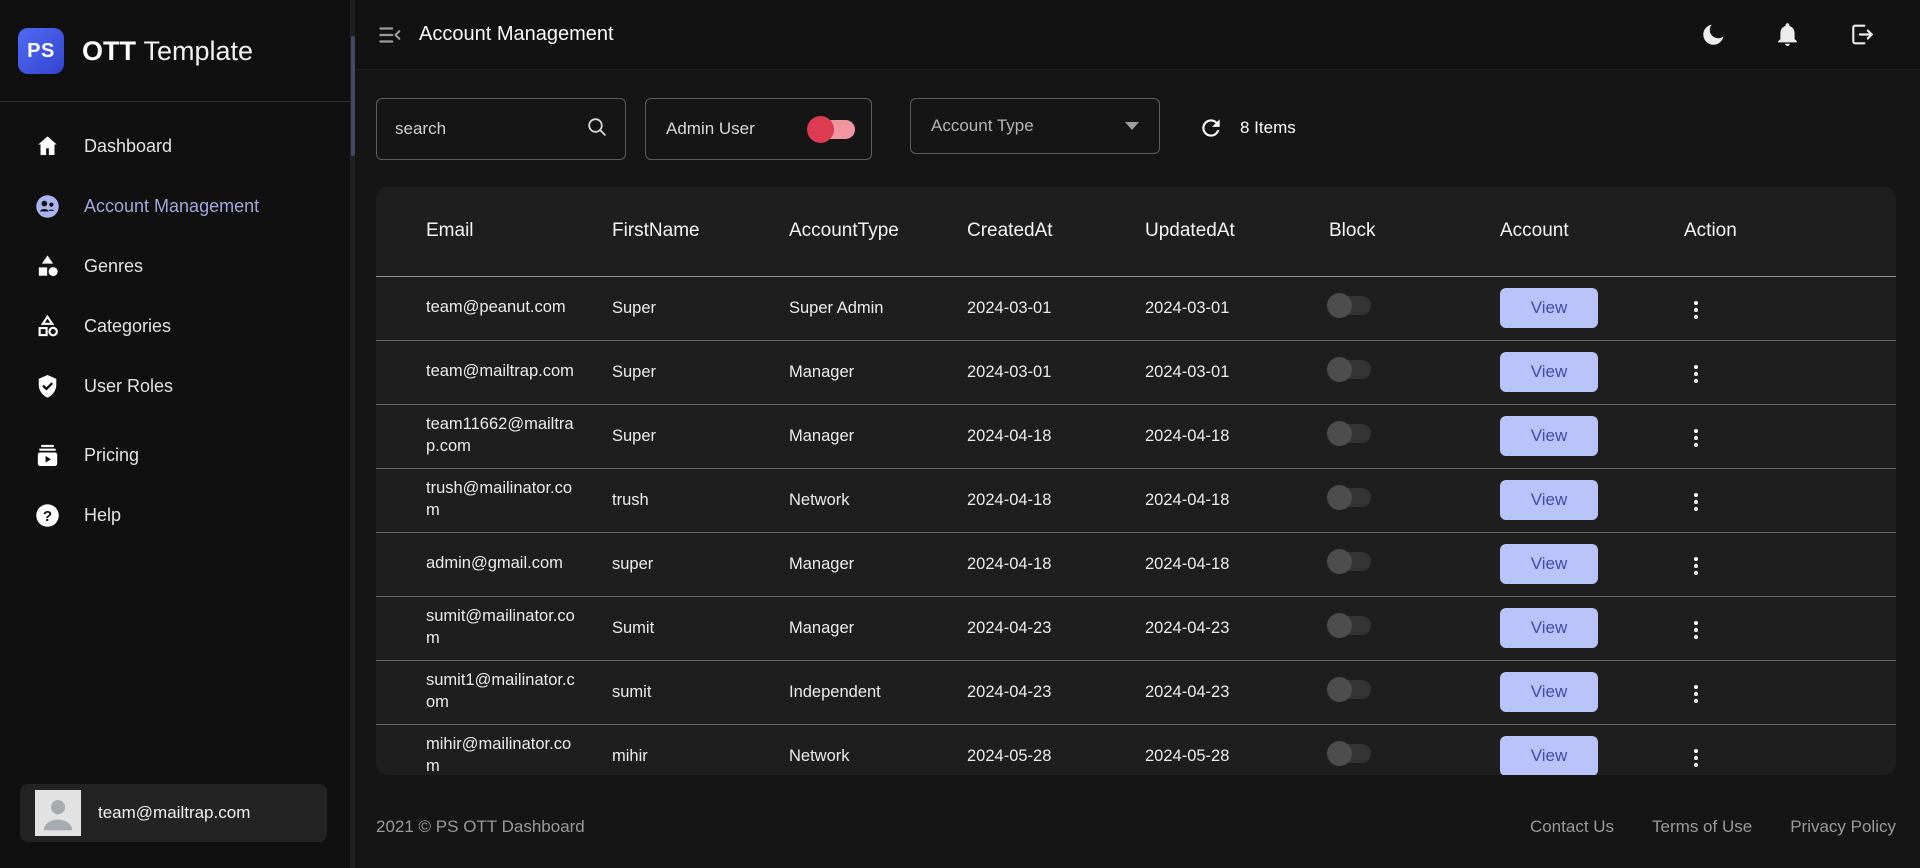  I want to click on sidebar-item-user-roles: User Roles, so click(175, 386).